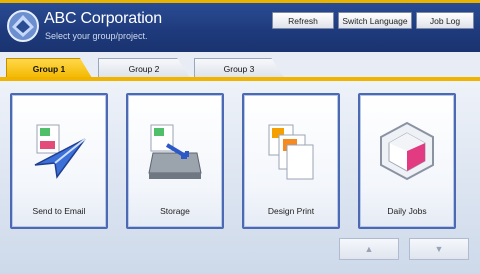 The height and width of the screenshot is (274, 480). I want to click on tab-group-2: Group 2, so click(144, 68).